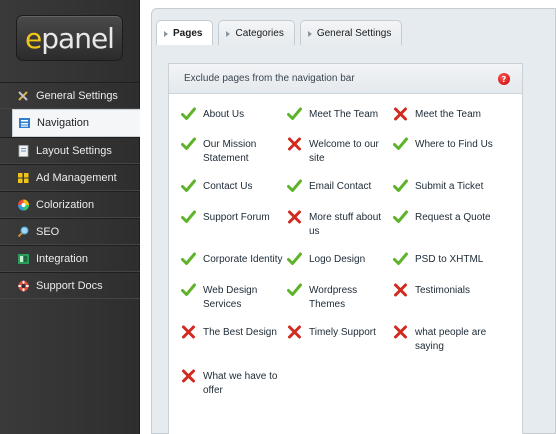  What do you see at coordinates (234, 114) in the screenshot?
I see `page-toggle-item: About Us` at bounding box center [234, 114].